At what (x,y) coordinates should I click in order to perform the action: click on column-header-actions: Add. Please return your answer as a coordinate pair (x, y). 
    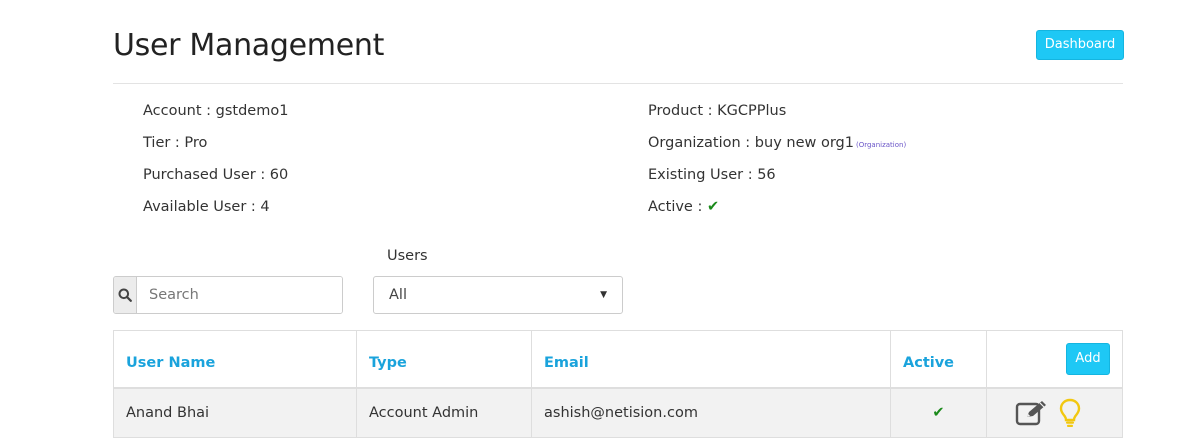
    Looking at the image, I should click on (1054, 359).